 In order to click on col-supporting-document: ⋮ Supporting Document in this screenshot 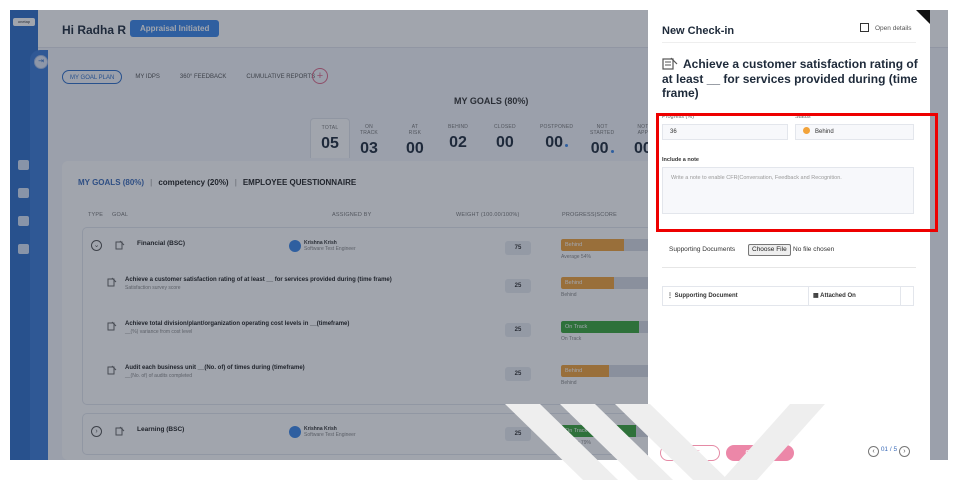, I will do `click(736, 296)`.